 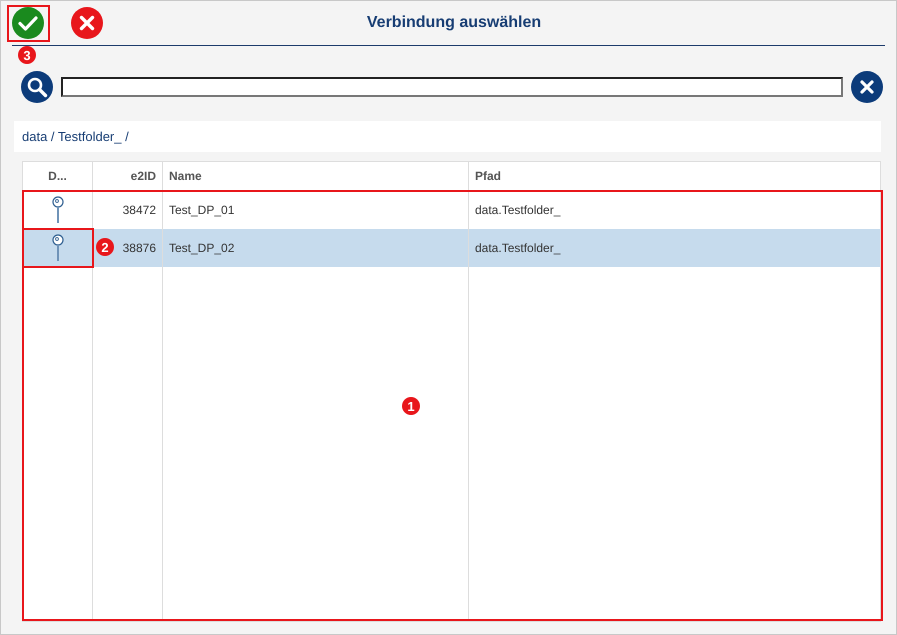 I want to click on callout-number: 3, so click(x=27, y=55).